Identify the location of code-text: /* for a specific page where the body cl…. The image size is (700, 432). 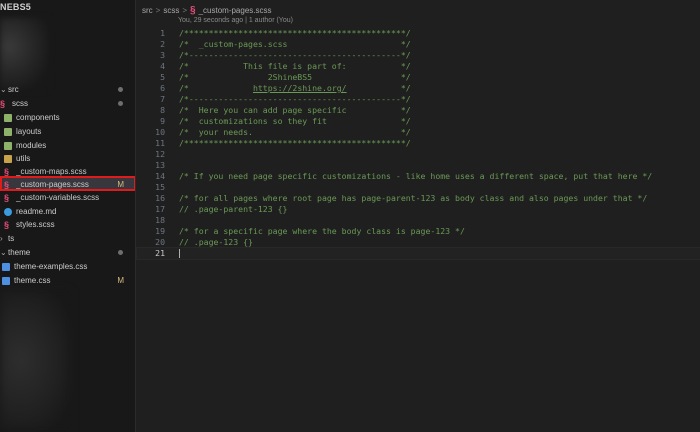
(322, 231).